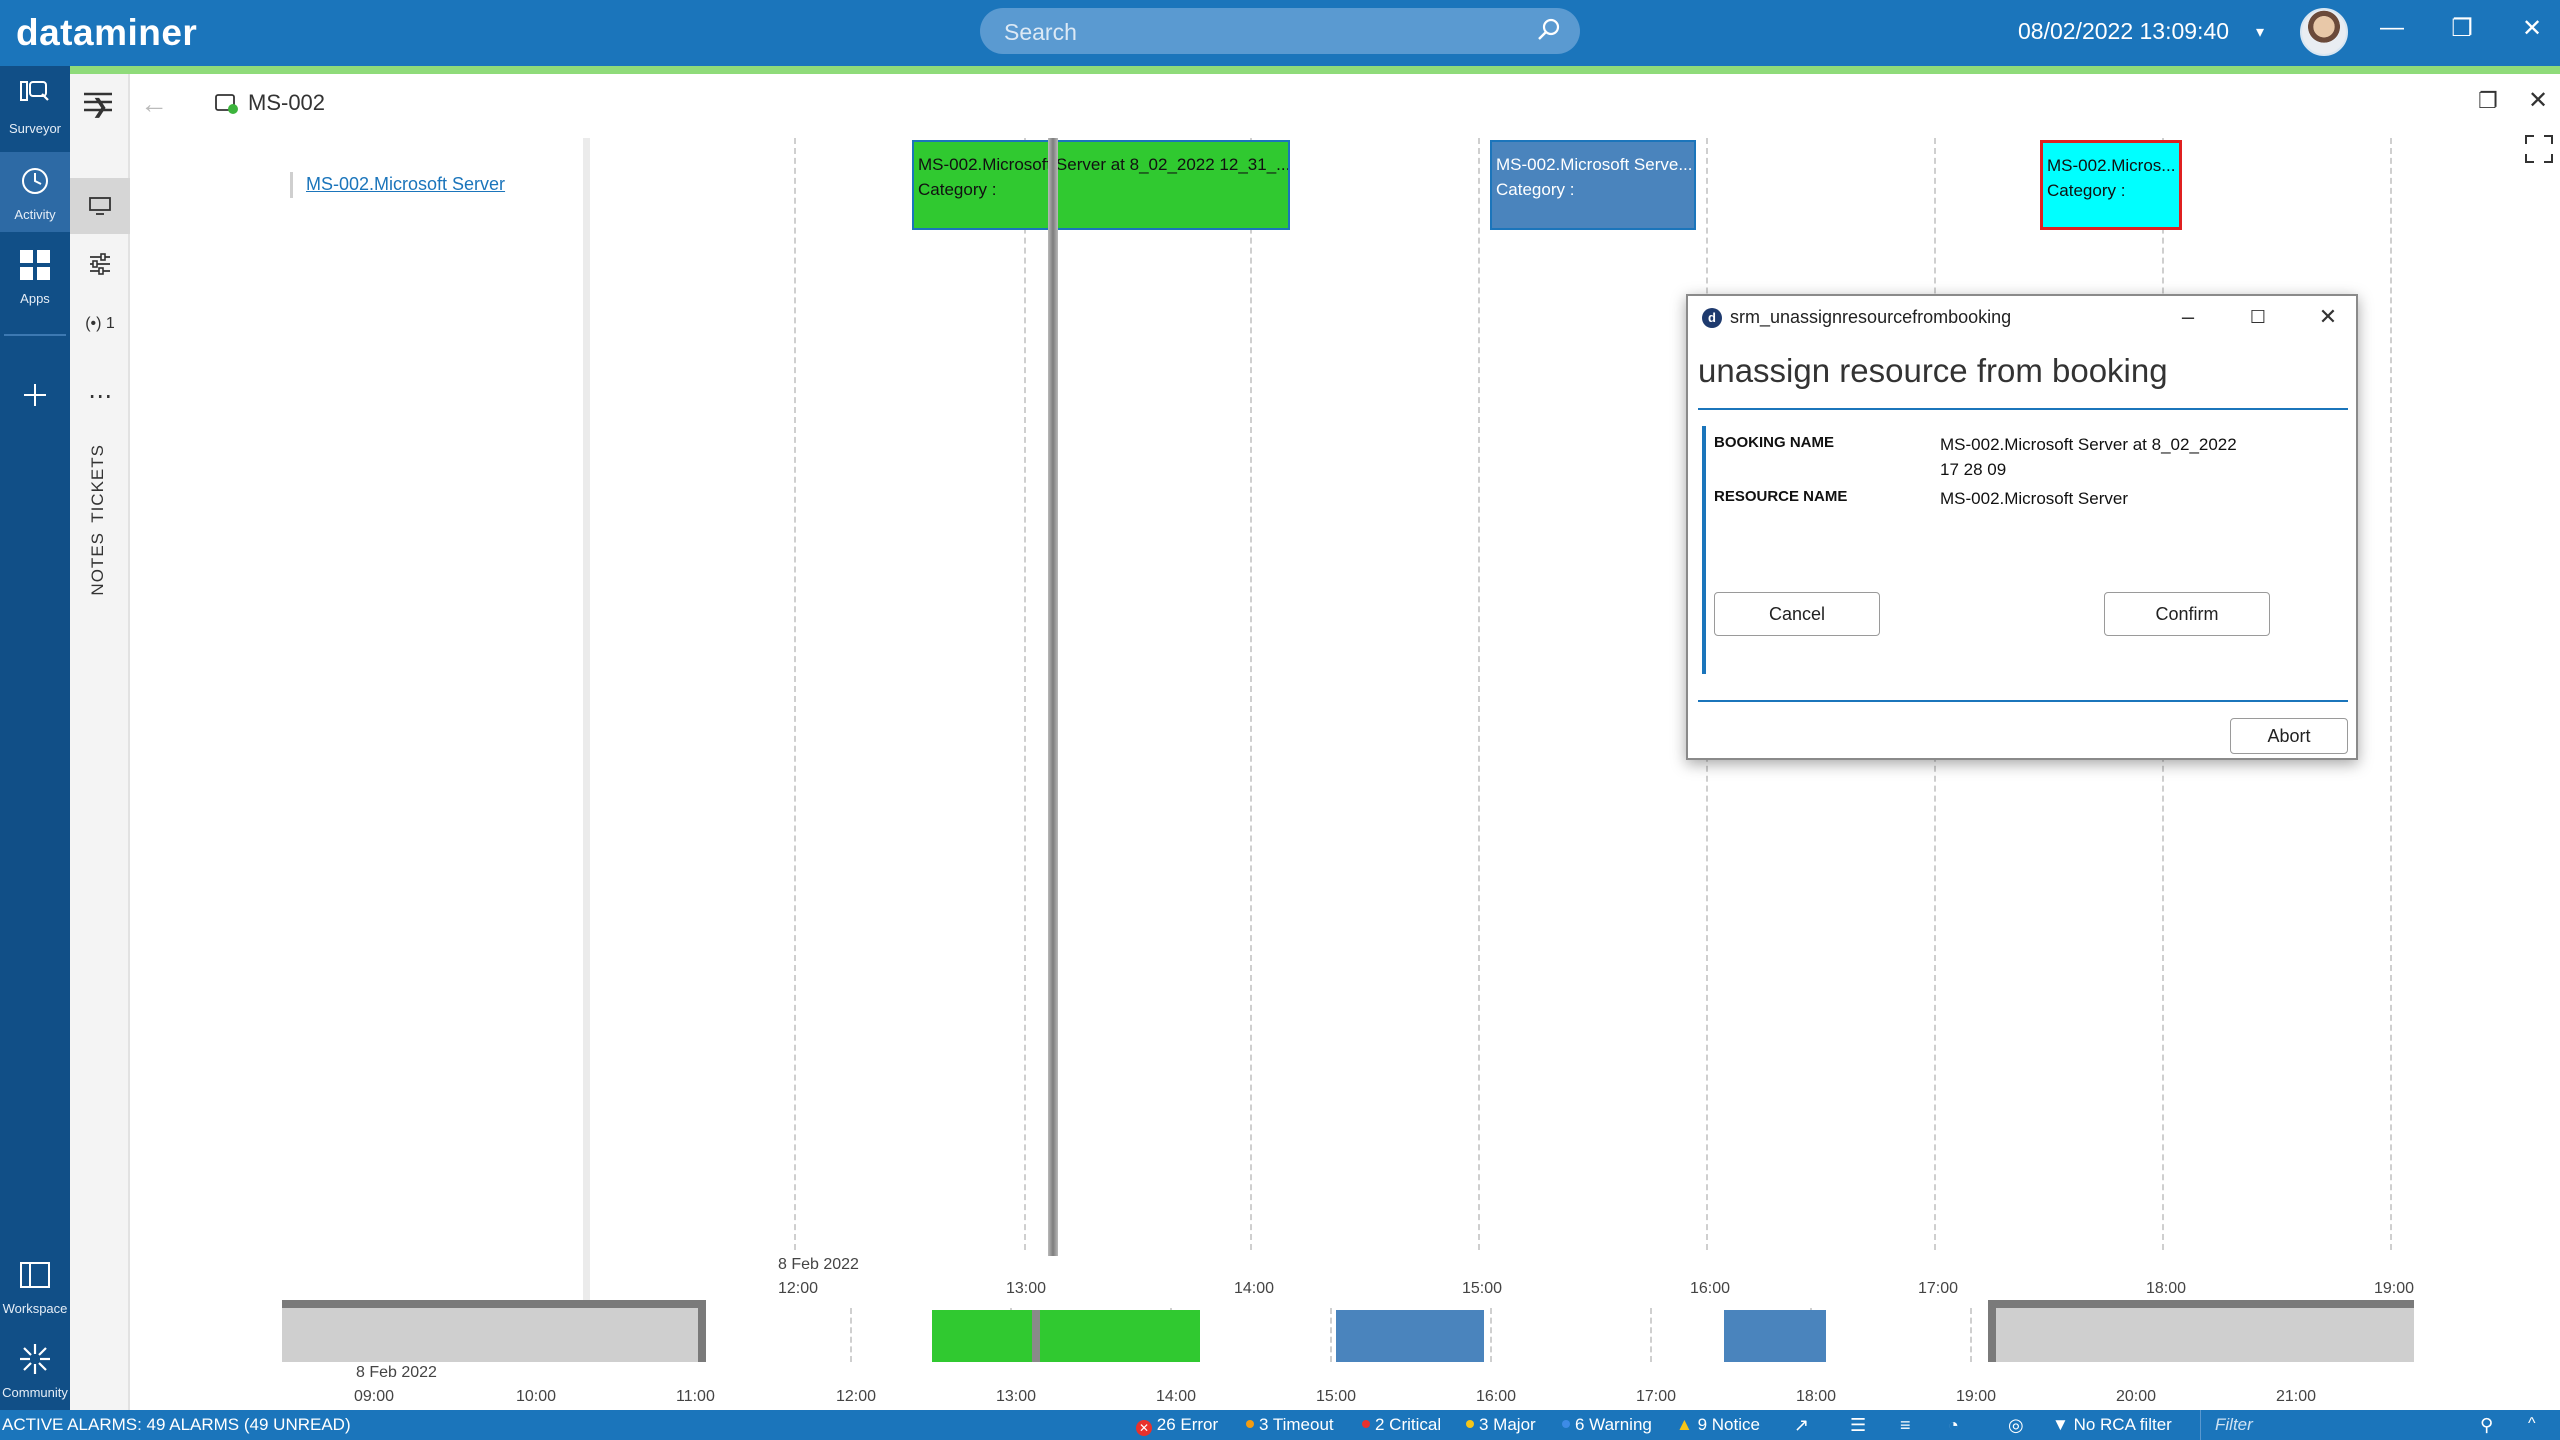  I want to click on rca-target-icon: ◎, so click(2016, 1425).